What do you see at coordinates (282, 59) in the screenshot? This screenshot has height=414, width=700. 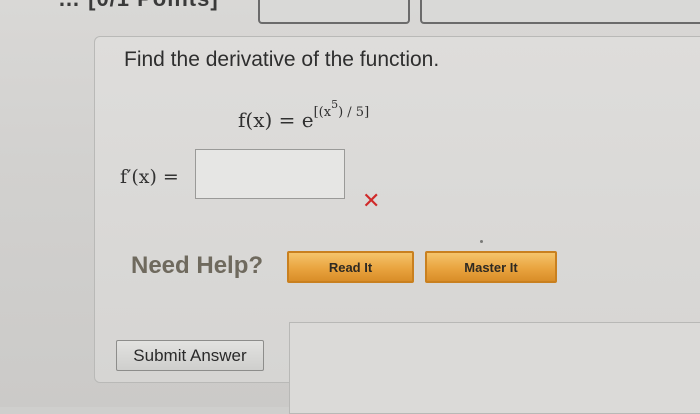 I see `question-prompt: Find the derivative of the function.` at bounding box center [282, 59].